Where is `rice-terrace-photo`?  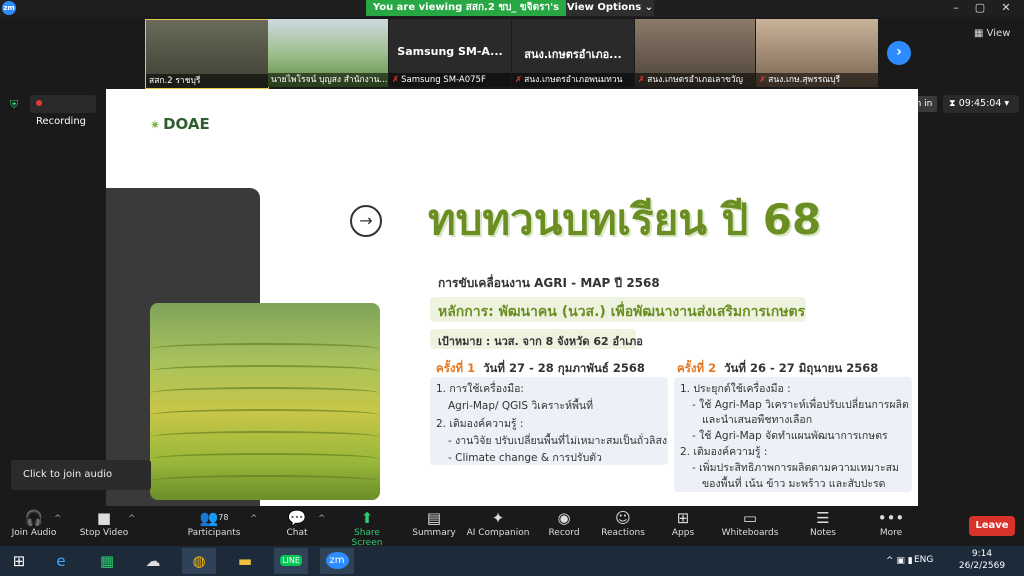 rice-terrace-photo is located at coordinates (265, 401).